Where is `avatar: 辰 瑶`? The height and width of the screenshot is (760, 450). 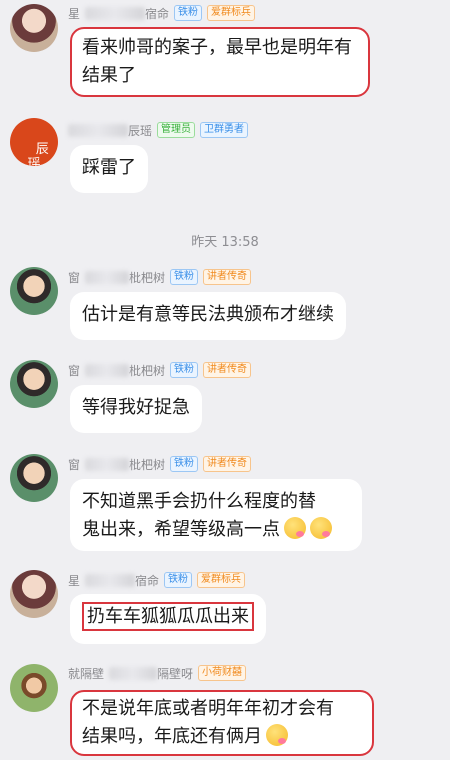
avatar: 辰 瑶 is located at coordinates (34, 142).